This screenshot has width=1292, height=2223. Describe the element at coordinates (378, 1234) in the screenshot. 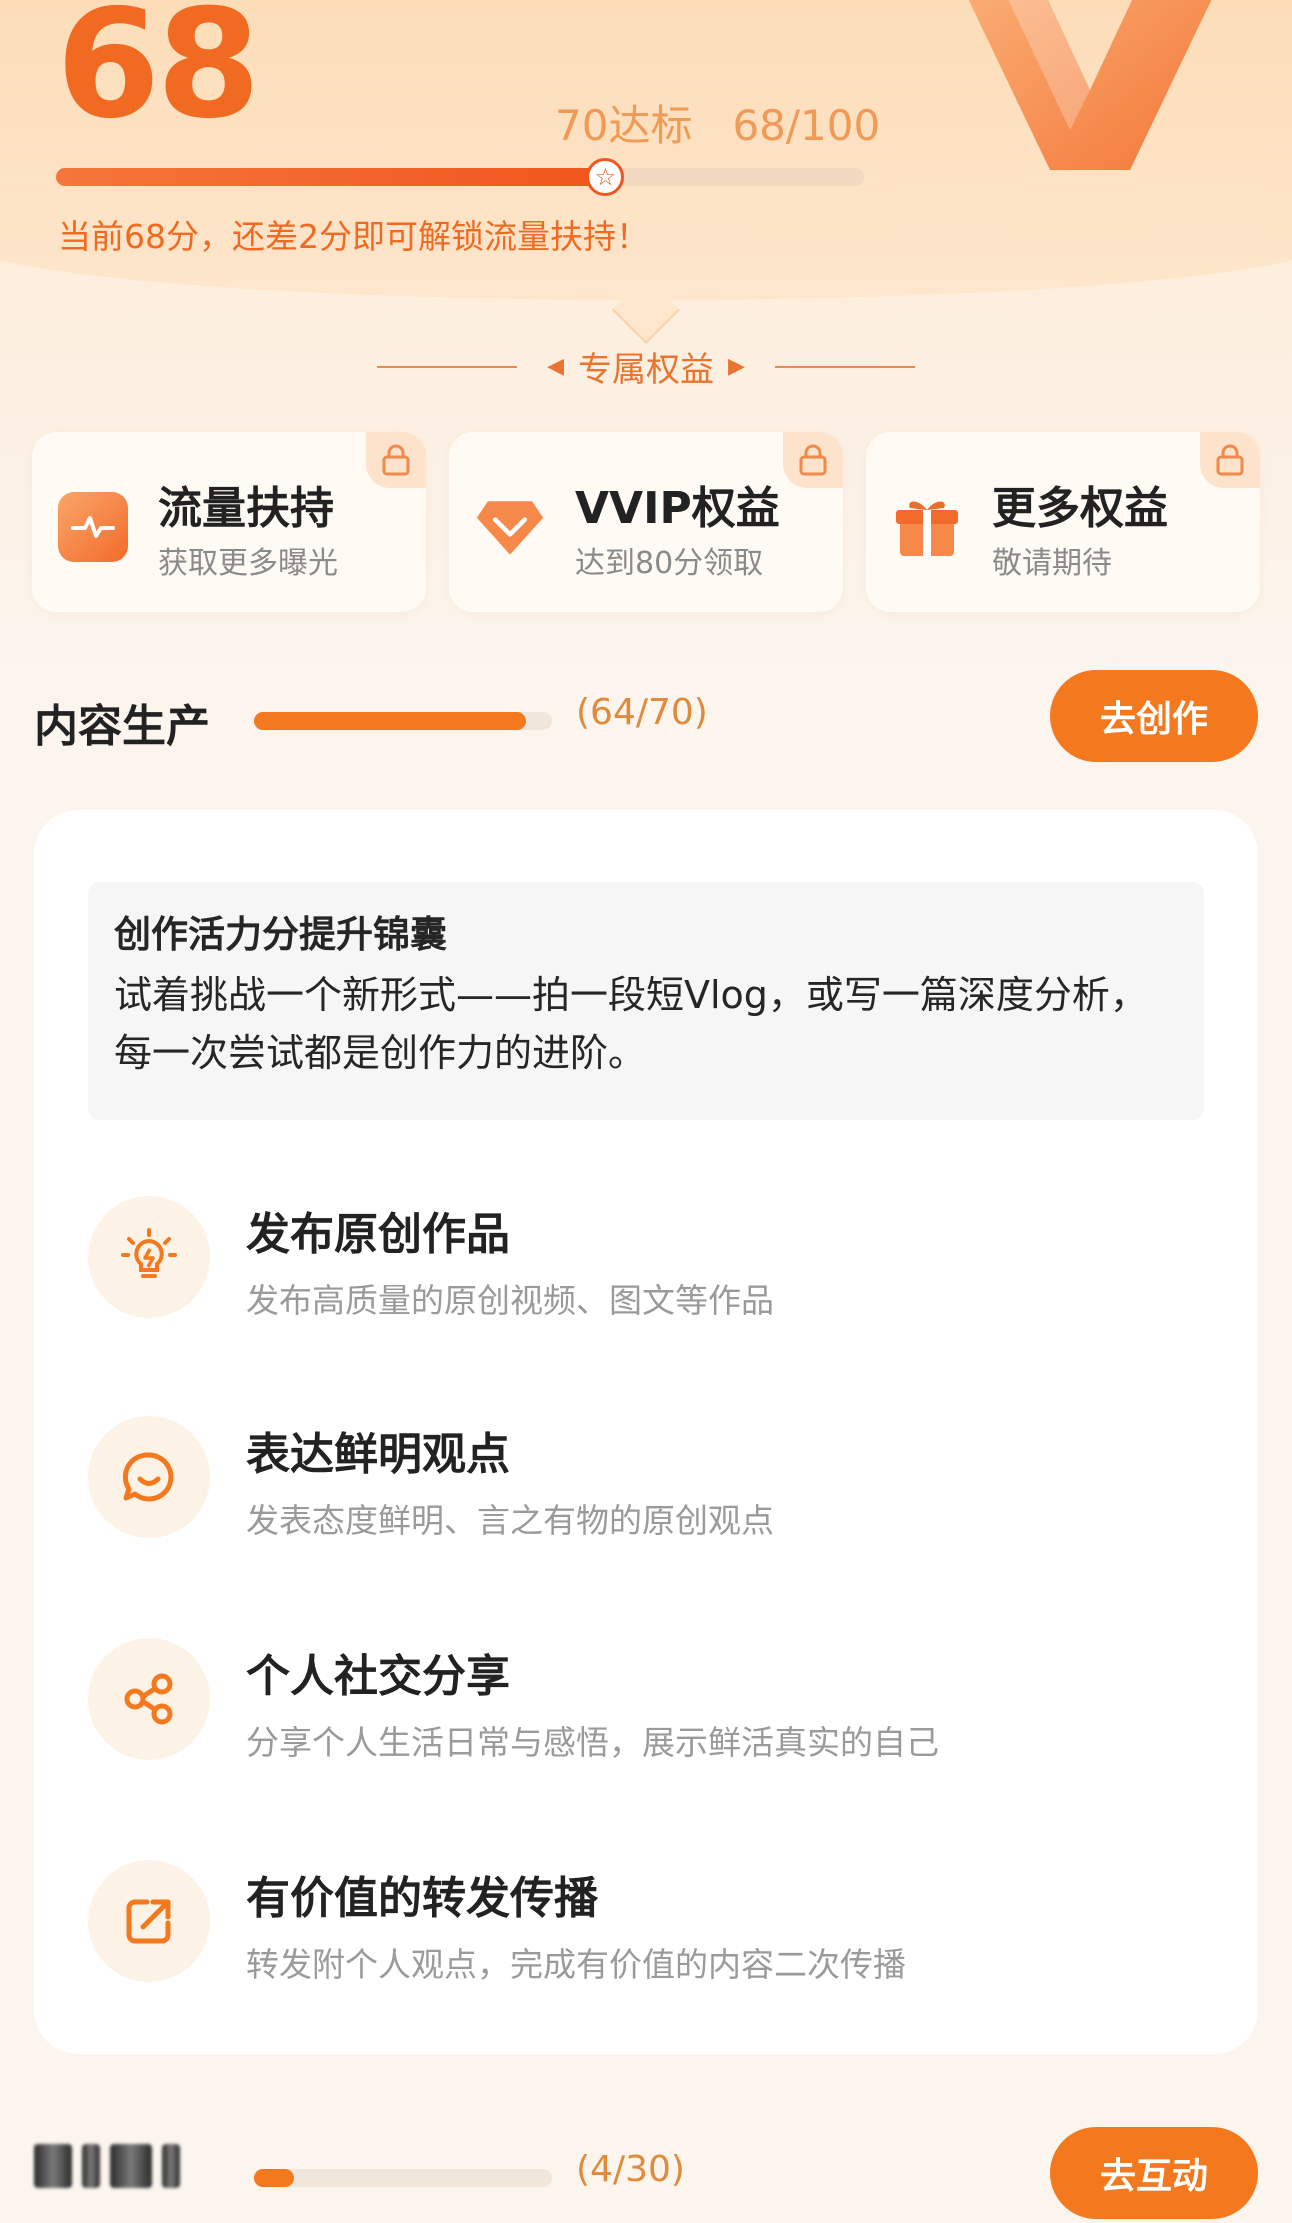

I see `task-title: 发布原创作品` at that location.